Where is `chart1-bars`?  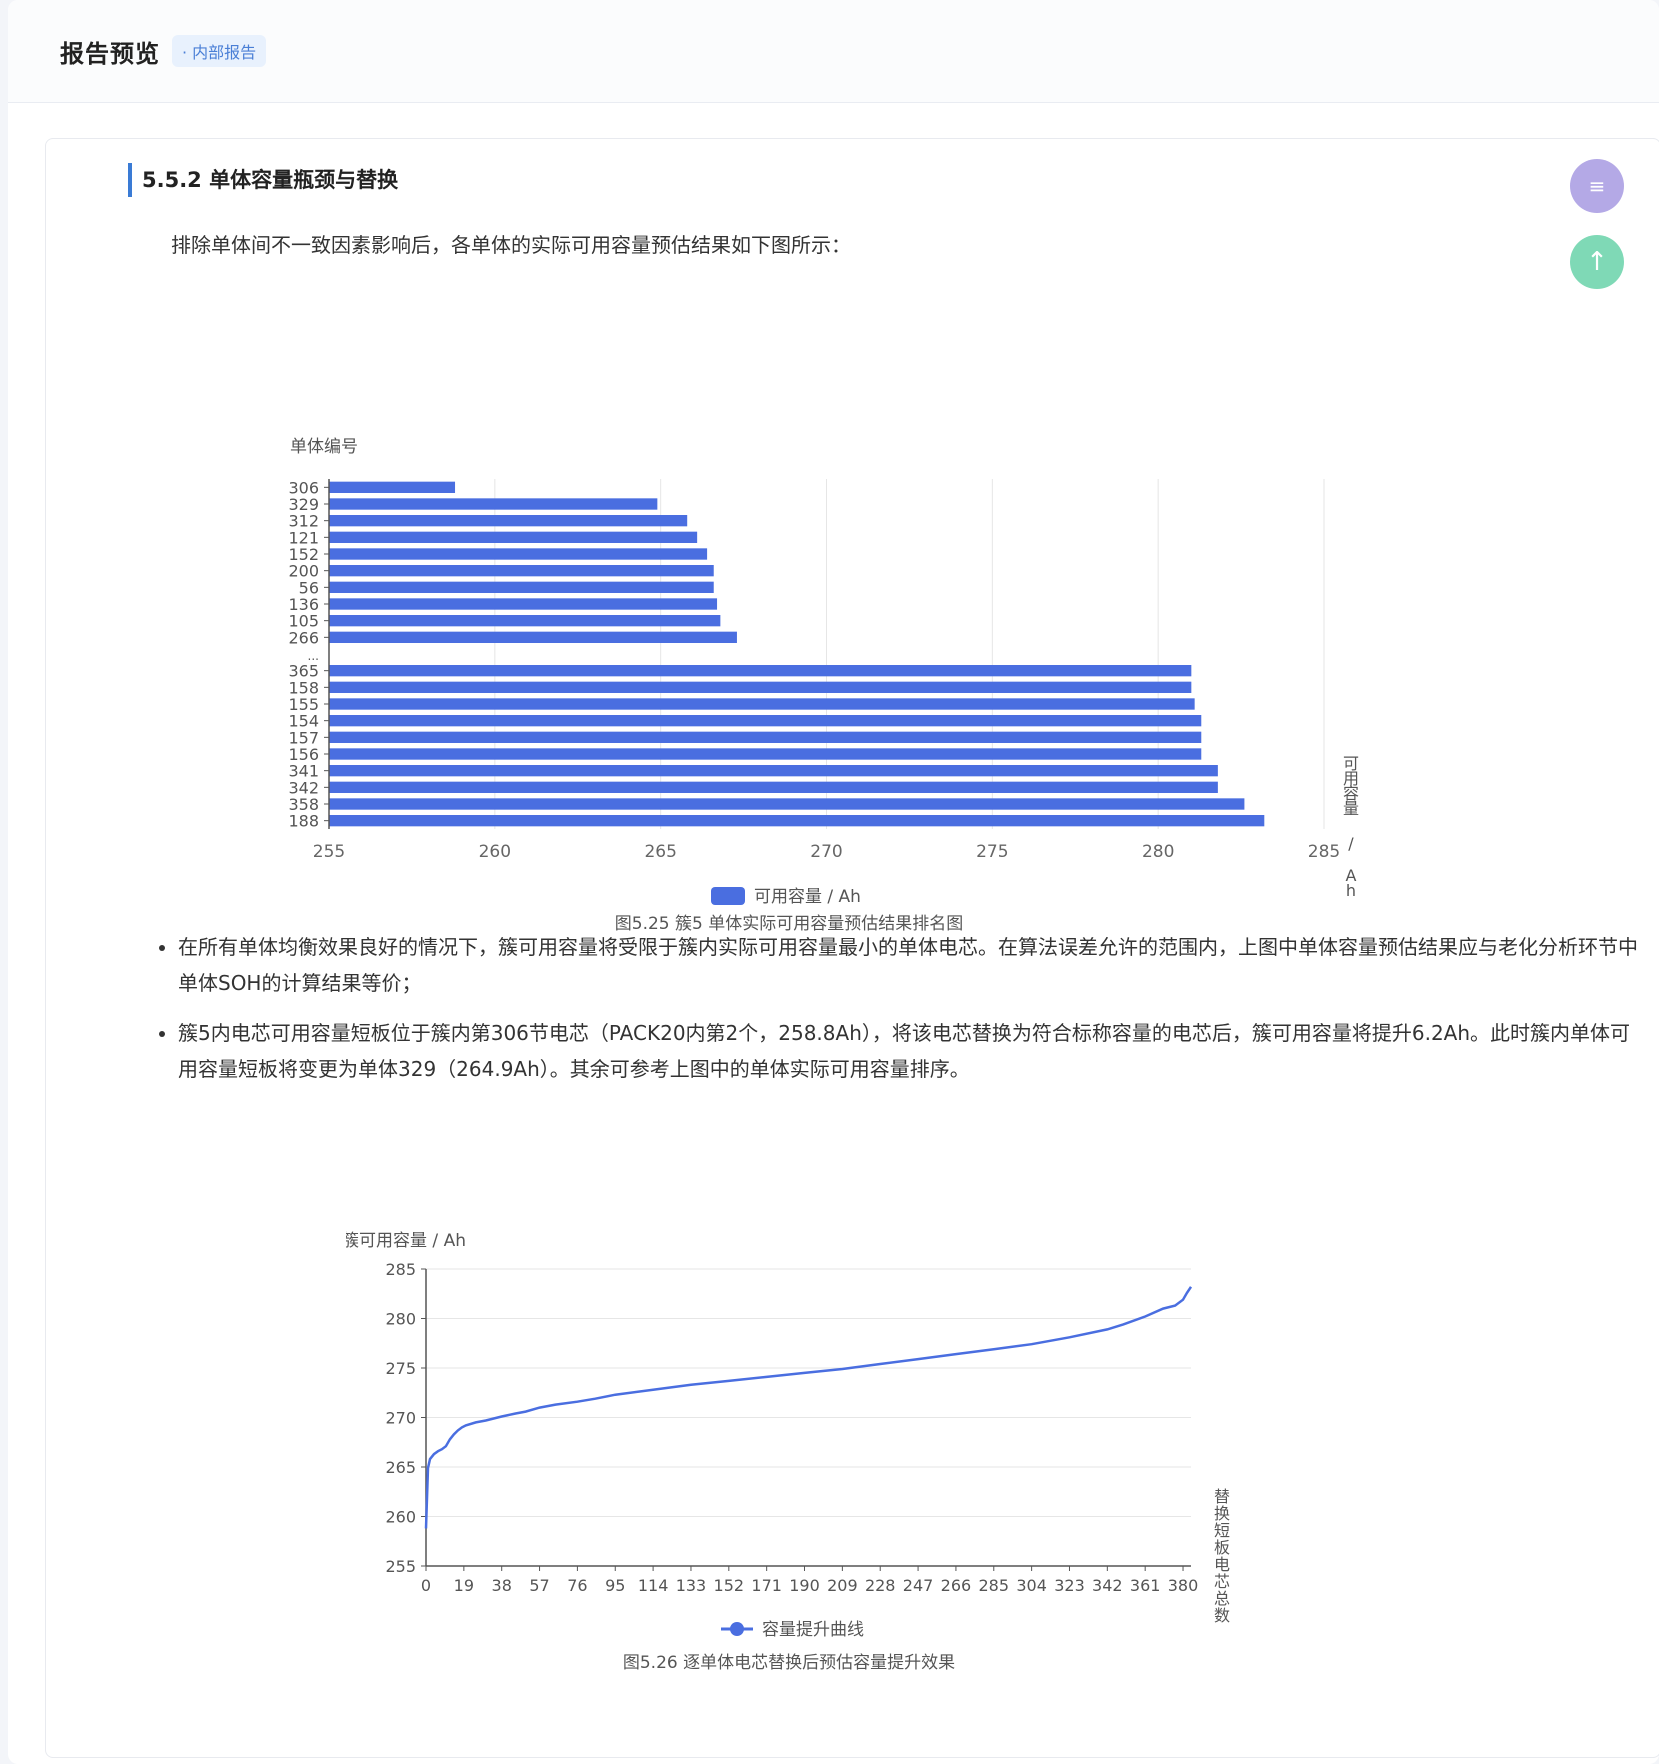
chart1-bars is located at coordinates (797, 654).